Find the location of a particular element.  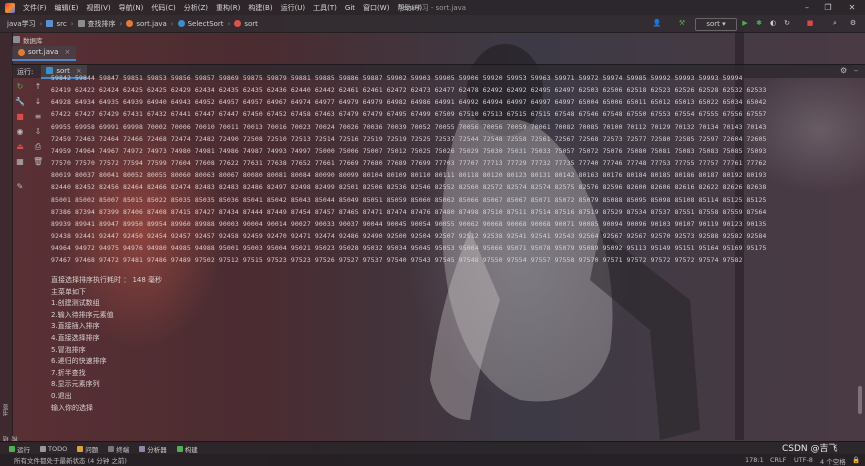

menu-analyze: 分析(Z) is located at coordinates (196, 8).